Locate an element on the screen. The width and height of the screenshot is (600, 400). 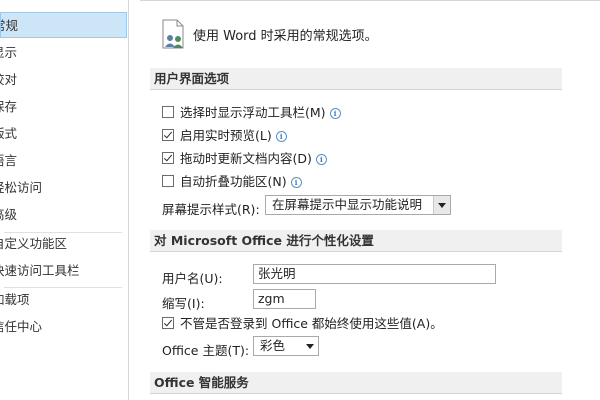
sidebar-item-proofing: 校对 is located at coordinates (63, 80).